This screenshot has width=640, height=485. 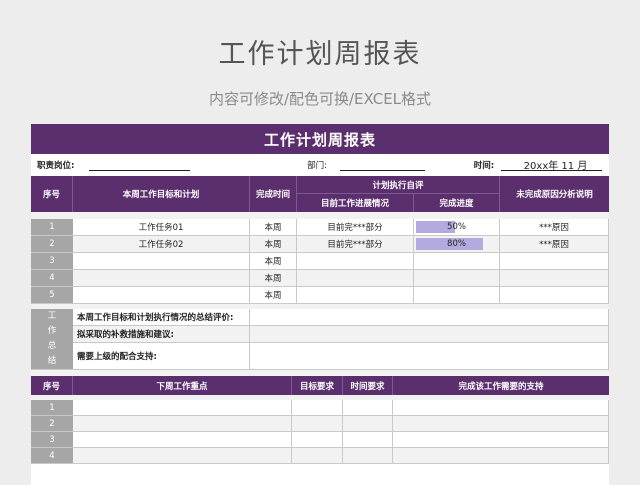 What do you see at coordinates (368, 385) in the screenshot?
I see `t2-header-time: 时间要求` at bounding box center [368, 385].